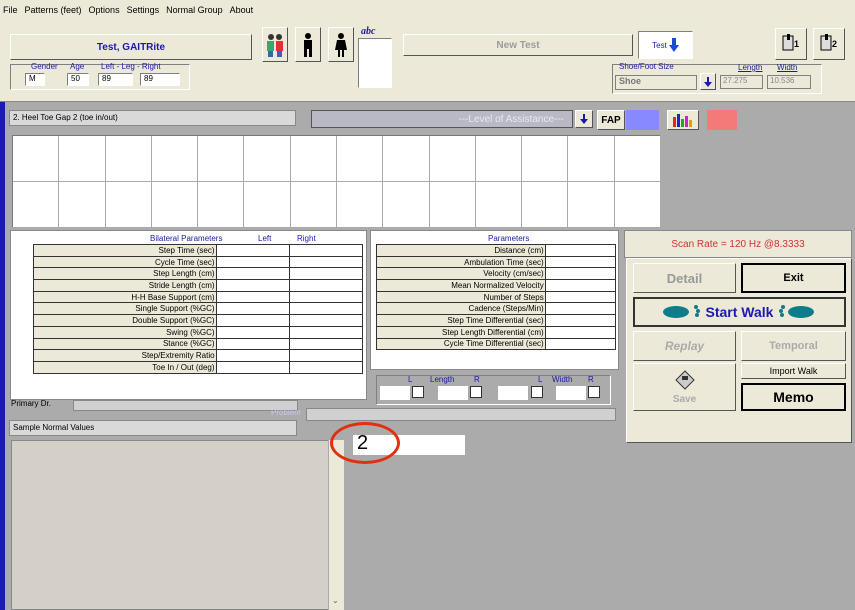  What do you see at coordinates (31, 403) in the screenshot?
I see `primary-dr-label: Primary Dr.` at bounding box center [31, 403].